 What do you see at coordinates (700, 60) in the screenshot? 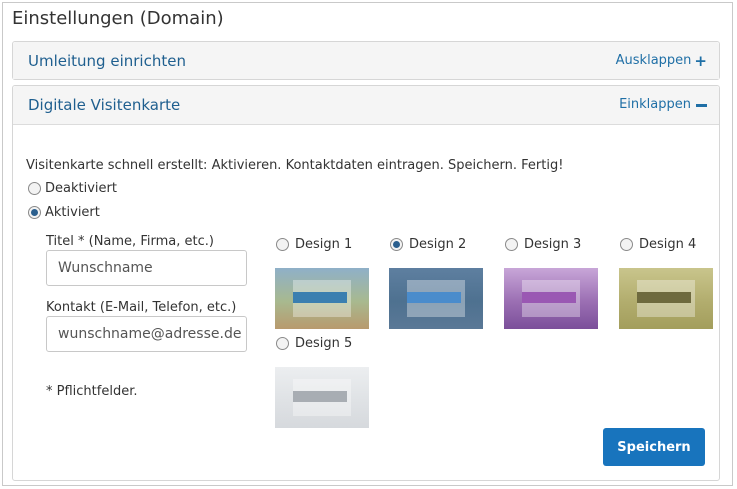
I see `plus-icon: +` at bounding box center [700, 60].